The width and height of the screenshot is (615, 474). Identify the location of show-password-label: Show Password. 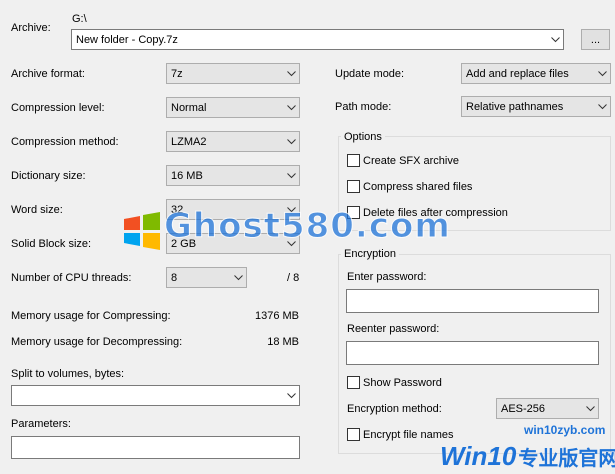
(402, 383).